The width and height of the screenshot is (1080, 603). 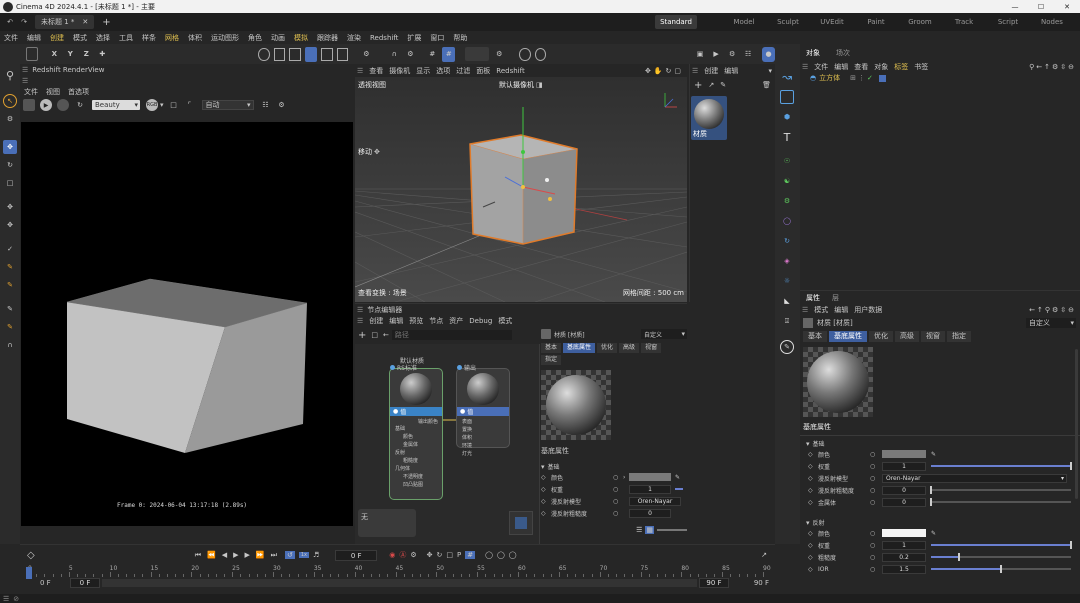 What do you see at coordinates (764, 555) in the screenshot?
I see `timeline-expand-icon: ↗` at bounding box center [764, 555].